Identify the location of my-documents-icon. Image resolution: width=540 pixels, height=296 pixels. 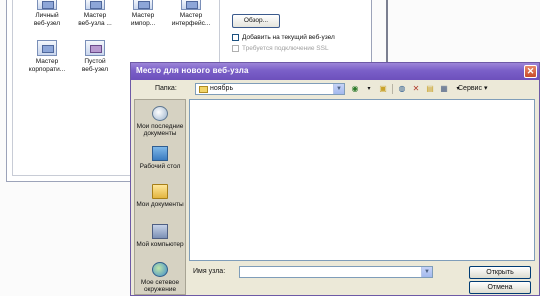
(160, 191).